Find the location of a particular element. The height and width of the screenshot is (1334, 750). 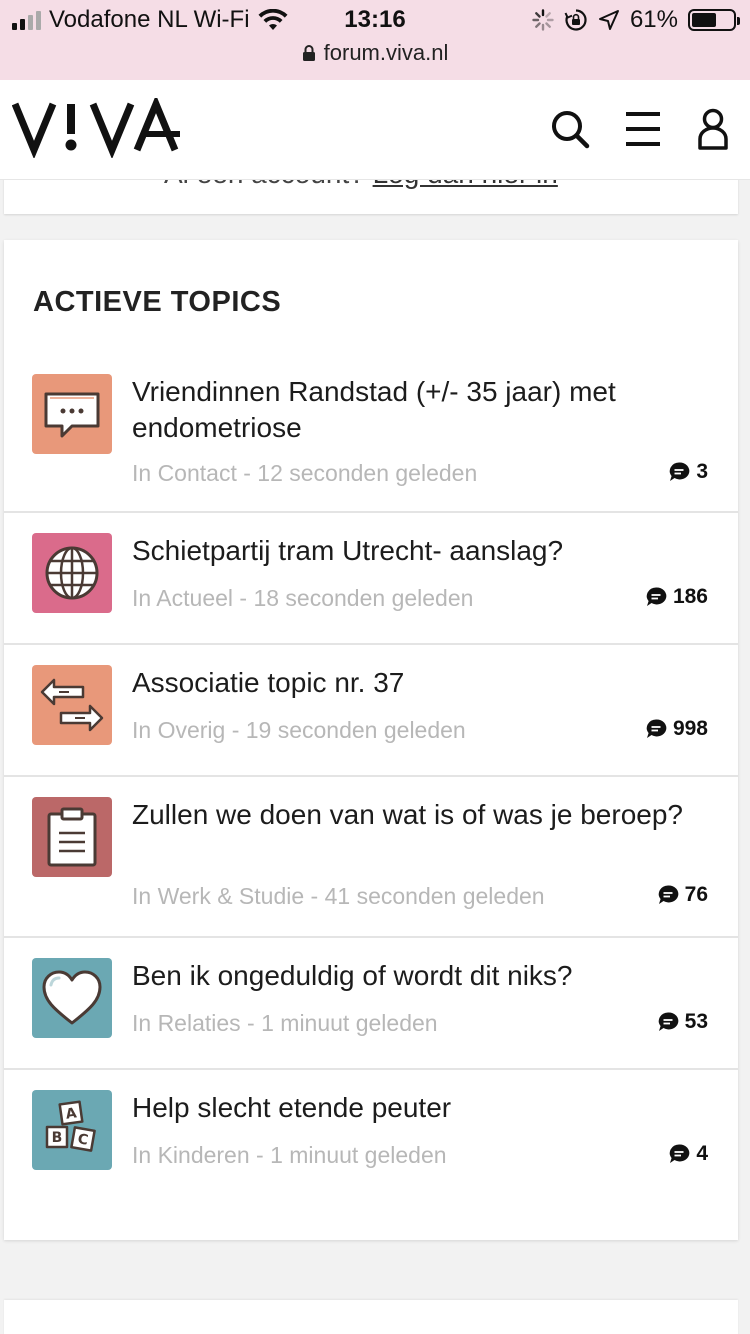

battery-icon is located at coordinates (714, 20).